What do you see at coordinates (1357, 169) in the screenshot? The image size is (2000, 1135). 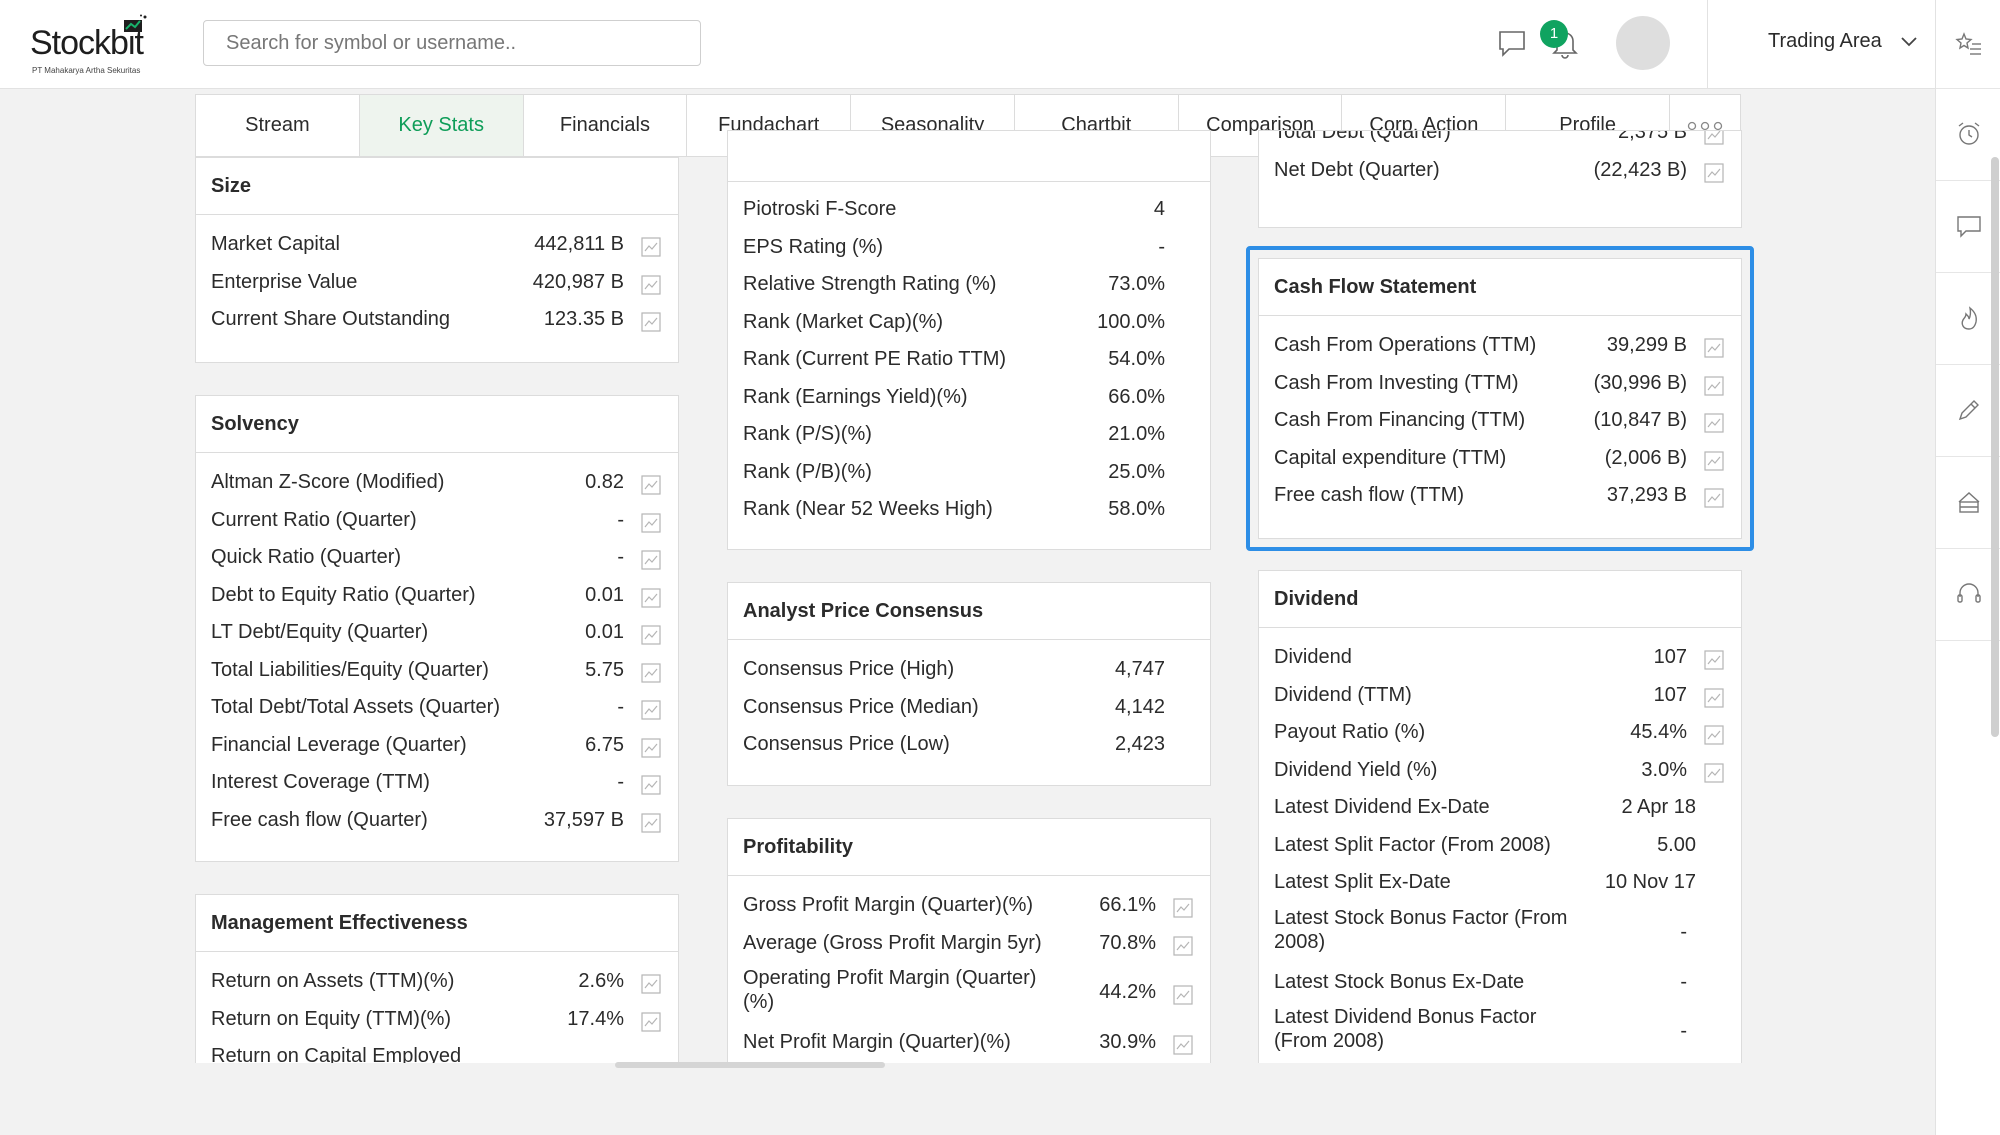 I see `stat-label: Net Debt (Quarter)` at bounding box center [1357, 169].